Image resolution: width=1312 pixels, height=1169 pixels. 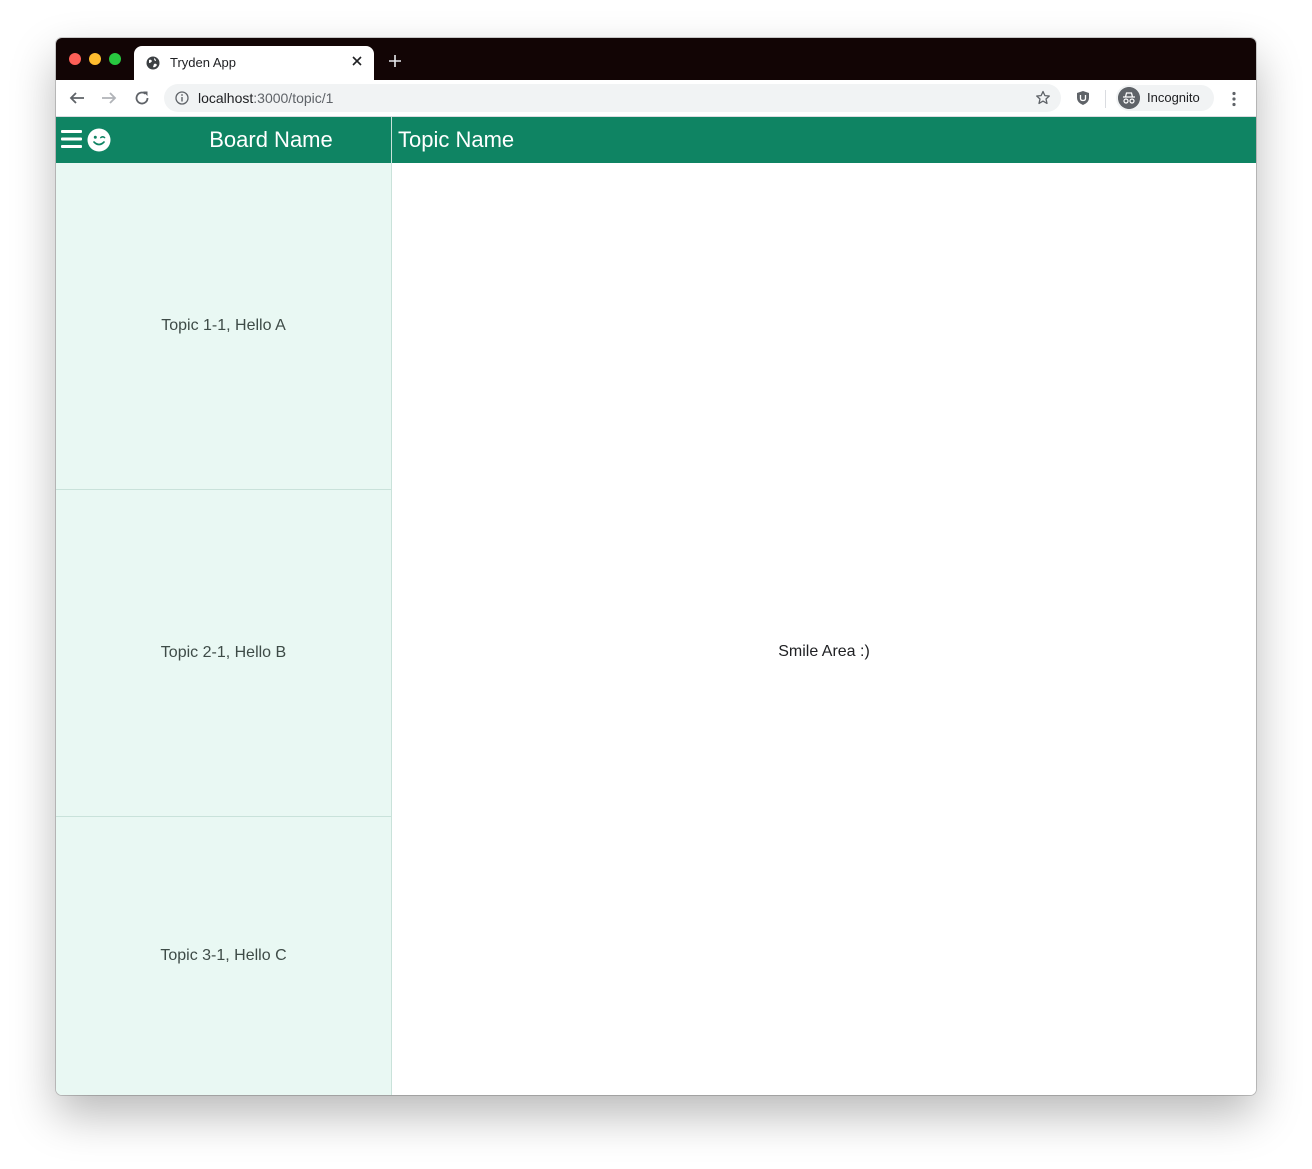 I want to click on close-tab-icon, so click(x=357, y=61).